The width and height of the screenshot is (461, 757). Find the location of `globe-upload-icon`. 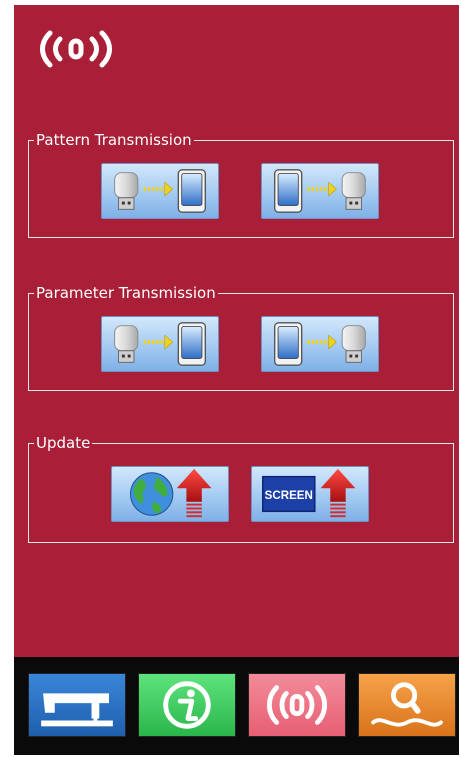

globe-upload-icon is located at coordinates (170, 493).